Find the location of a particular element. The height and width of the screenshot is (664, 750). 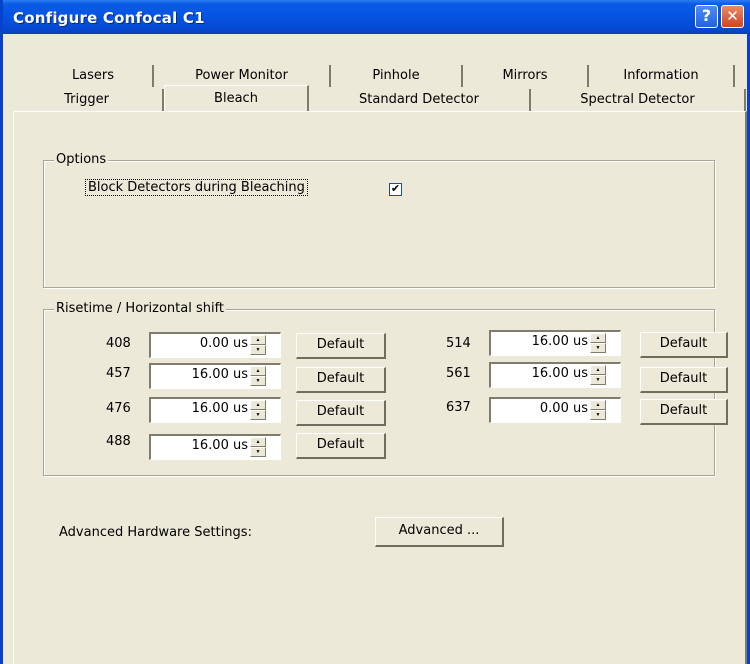

default-button-514: Default is located at coordinates (684, 345).